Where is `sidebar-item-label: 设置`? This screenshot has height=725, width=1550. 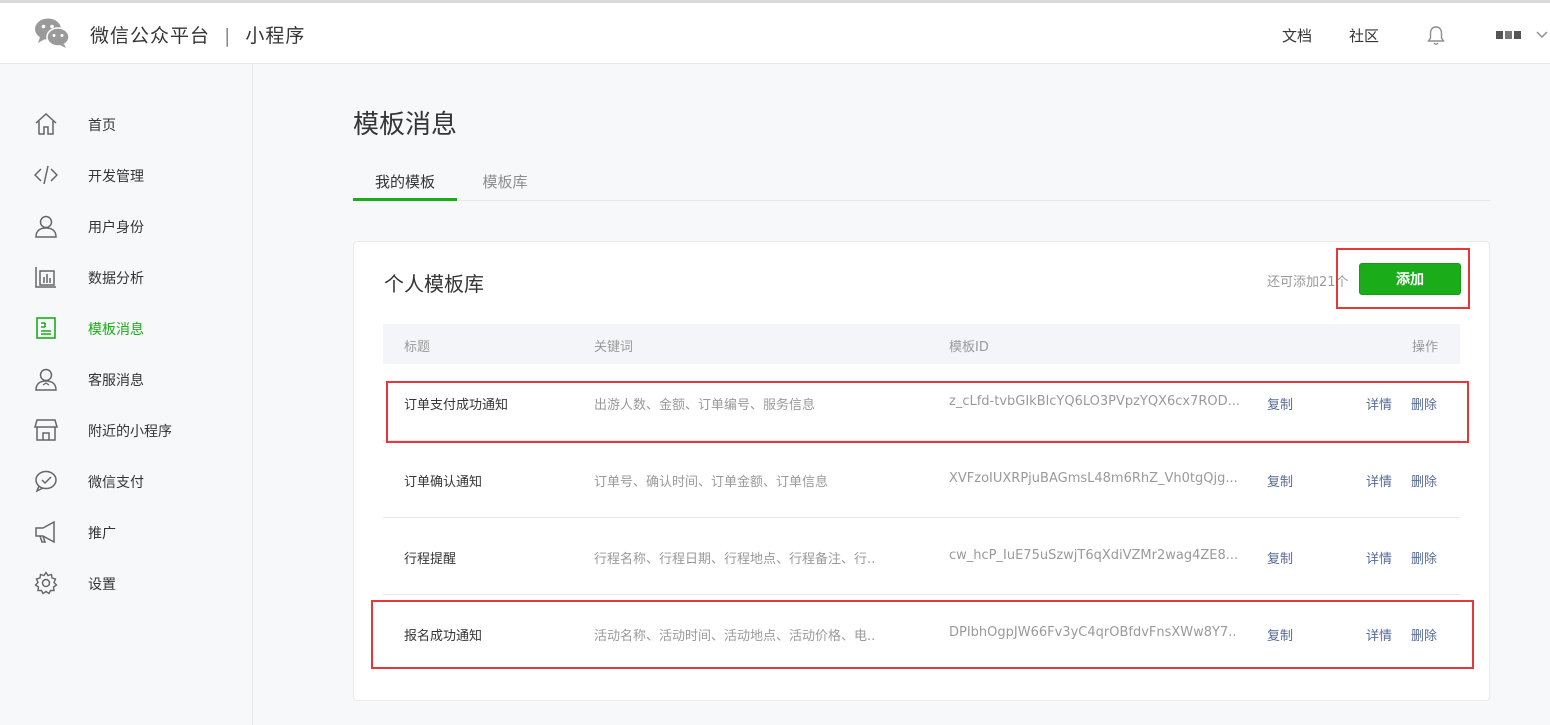
sidebar-item-label: 设置 is located at coordinates (102, 585).